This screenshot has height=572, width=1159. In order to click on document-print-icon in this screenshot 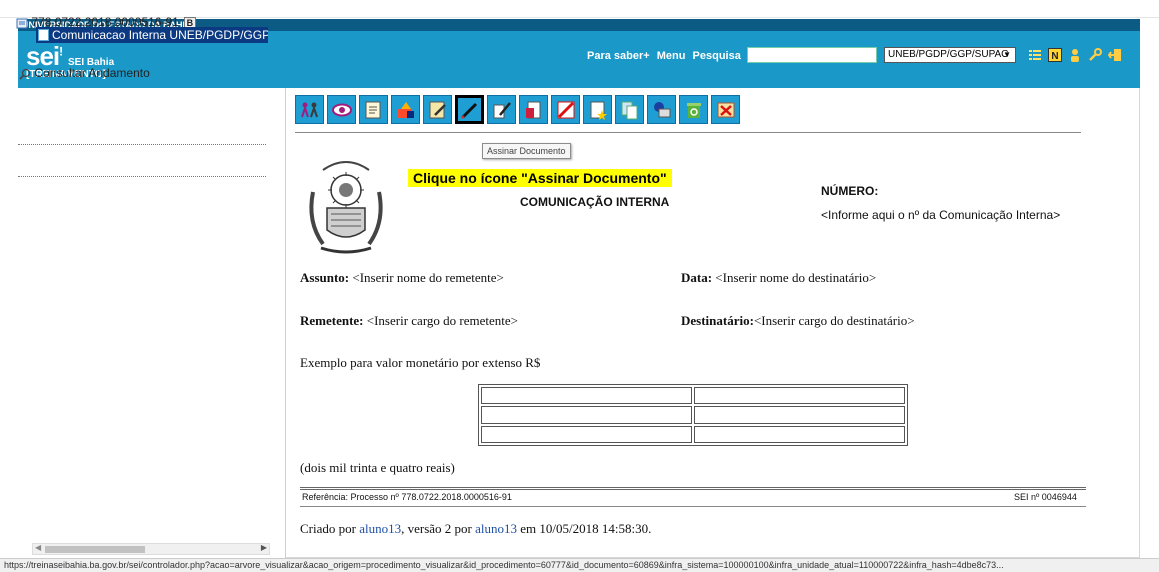, I will do `click(372, 109)`.